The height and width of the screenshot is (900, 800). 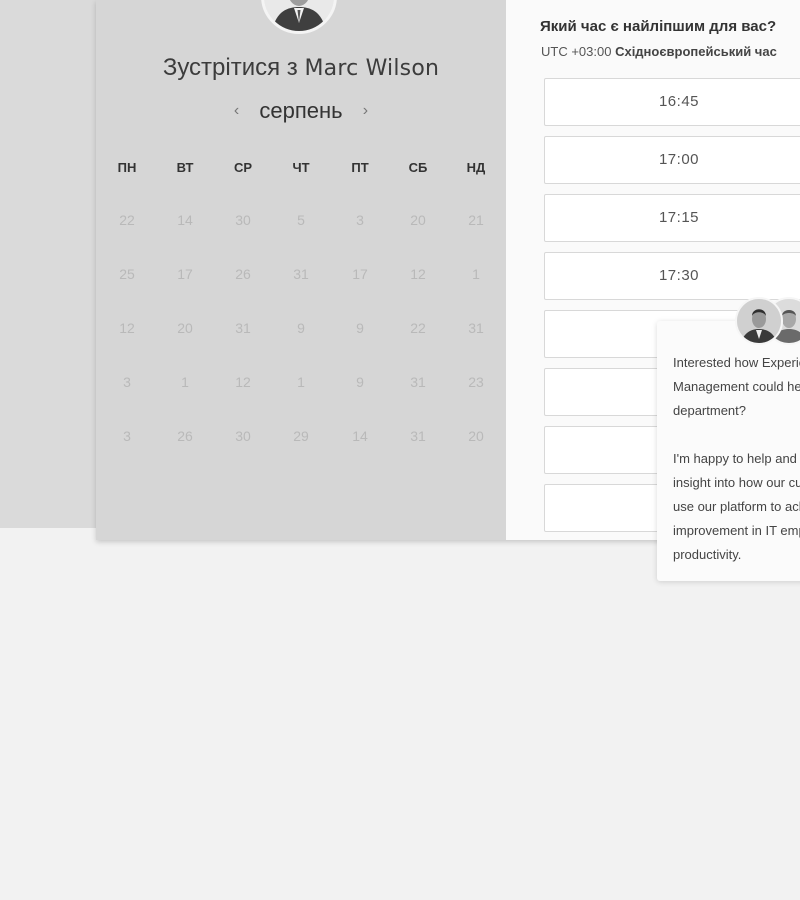 I want to click on month-navigation: ‹ серпень ›, so click(x=301, y=111).